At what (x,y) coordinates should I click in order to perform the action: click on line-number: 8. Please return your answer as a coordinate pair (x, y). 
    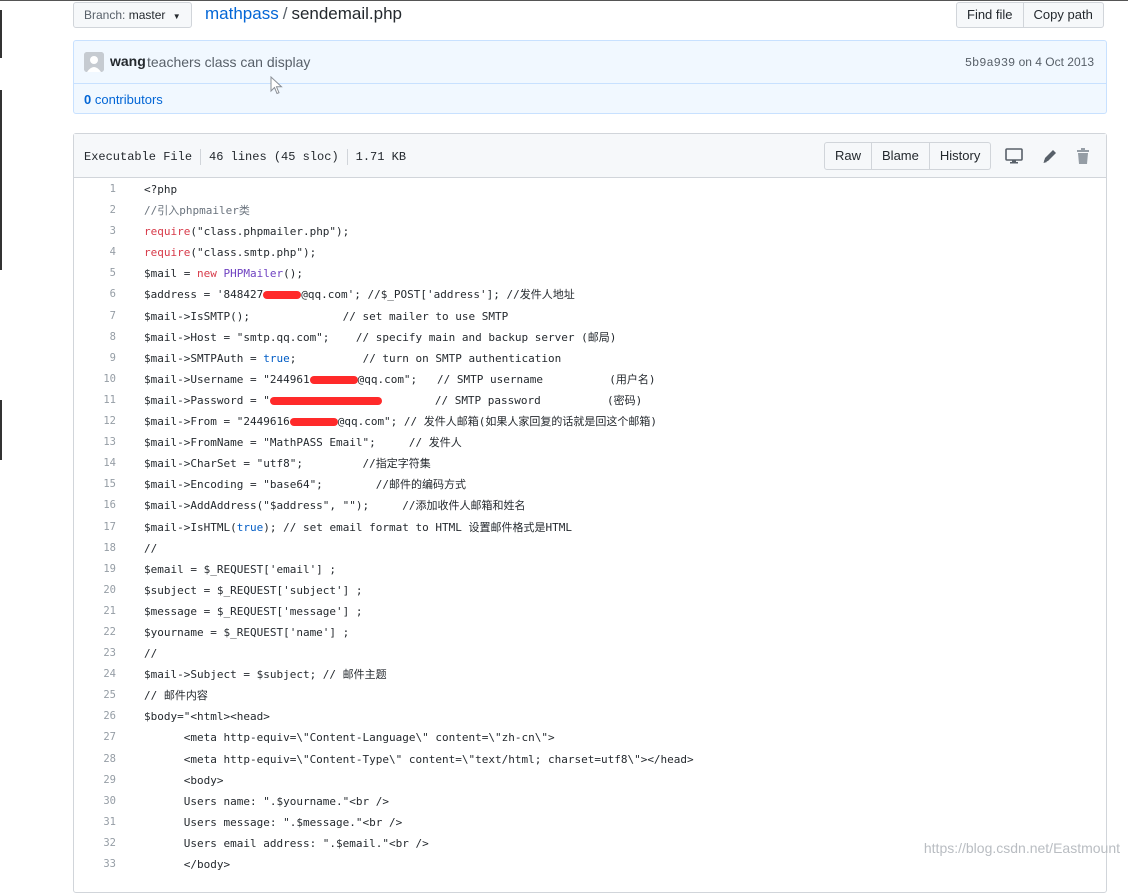
    Looking at the image, I should click on (95, 337).